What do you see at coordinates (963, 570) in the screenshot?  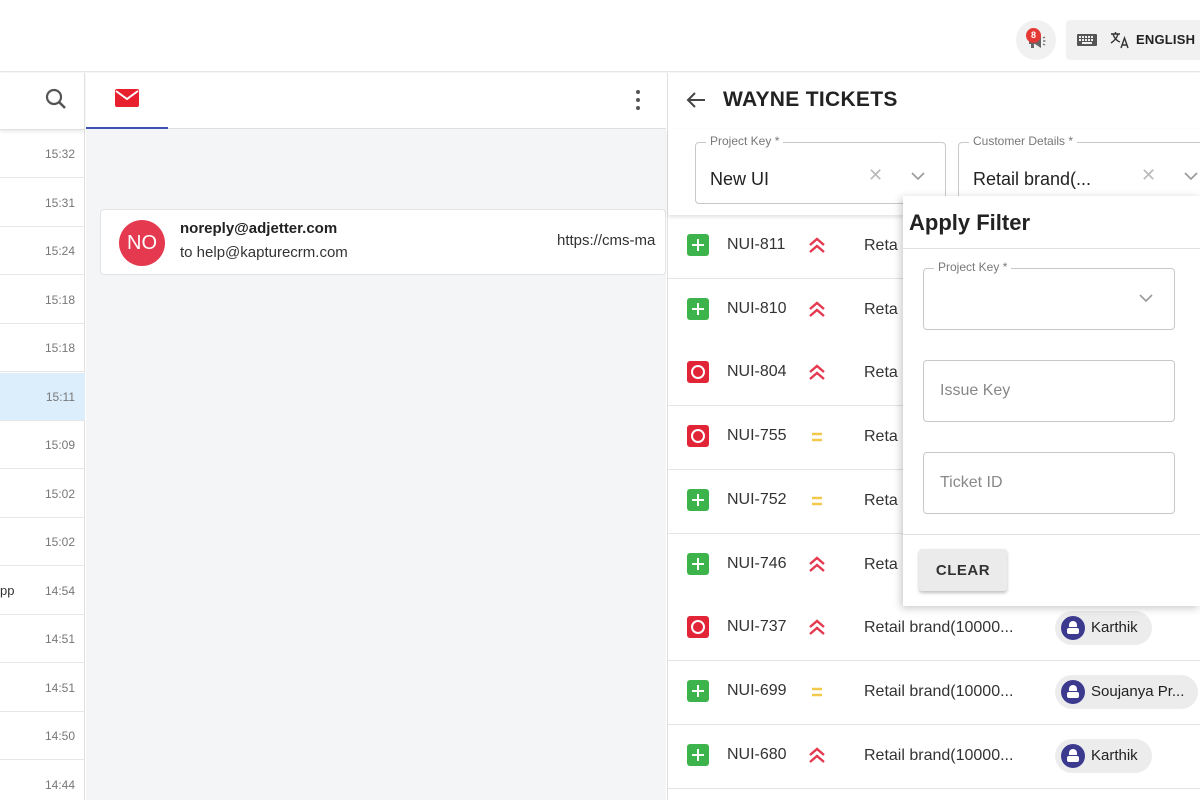 I see `clear-button: CLEAR` at bounding box center [963, 570].